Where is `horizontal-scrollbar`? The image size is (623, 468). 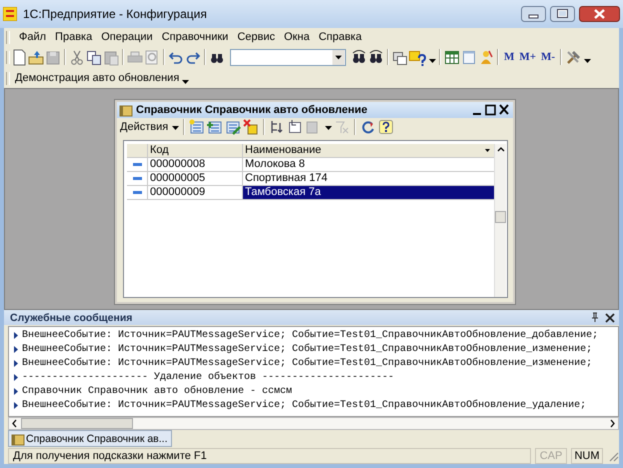
horizontal-scrollbar is located at coordinates (313, 423).